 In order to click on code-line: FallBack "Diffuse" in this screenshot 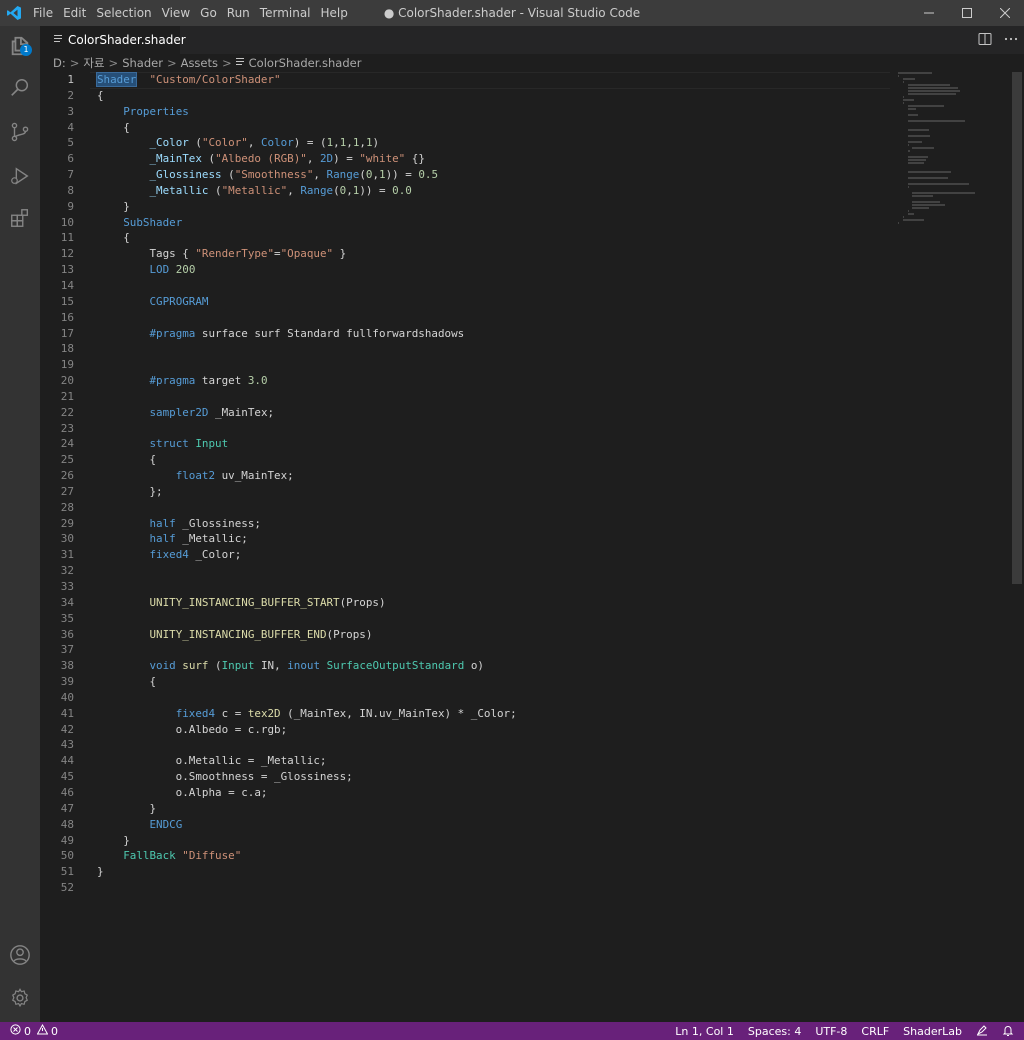, I will do `click(497, 856)`.